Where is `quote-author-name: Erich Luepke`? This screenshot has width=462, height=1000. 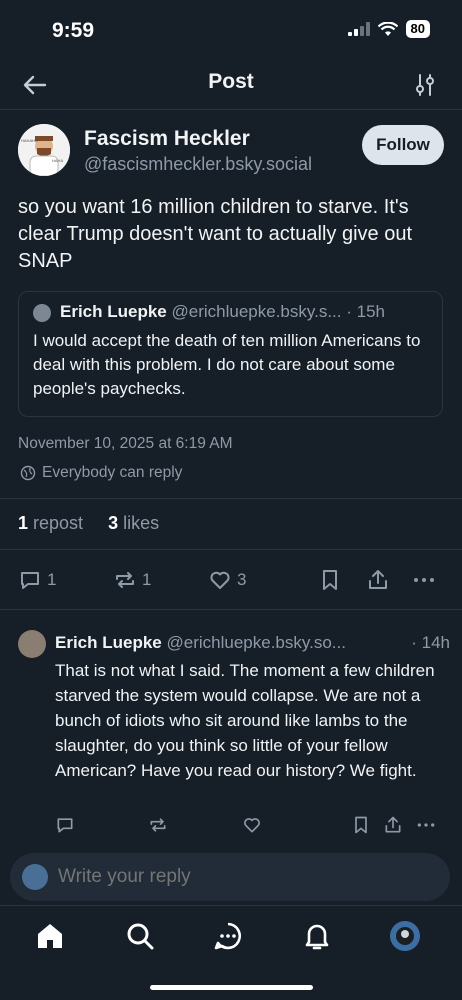 quote-author-name: Erich Luepke is located at coordinates (113, 311).